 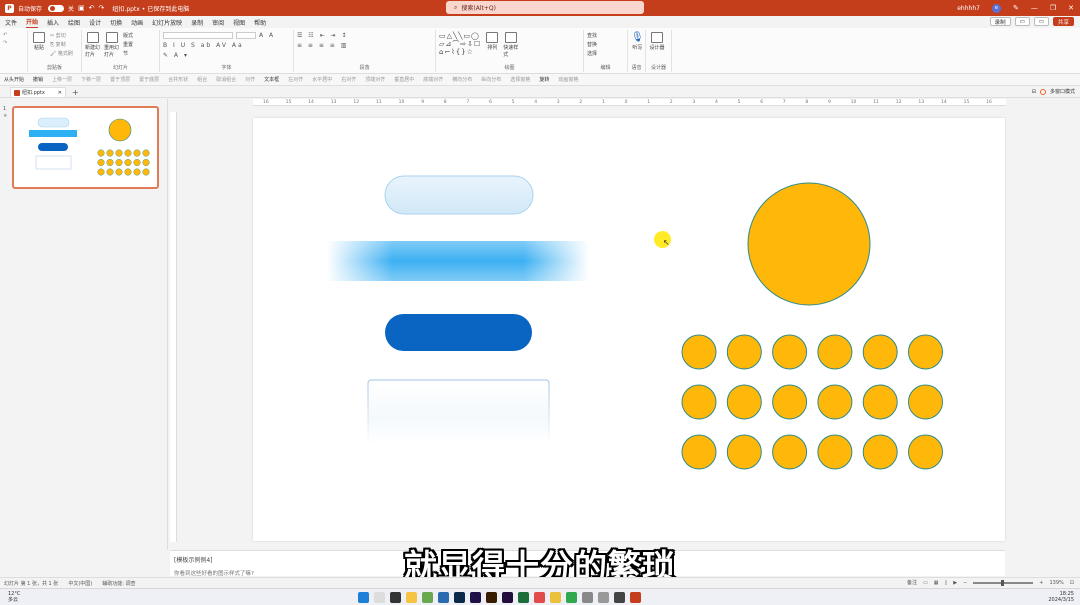 I want to click on record-button: 录制, so click(x=1000, y=21).